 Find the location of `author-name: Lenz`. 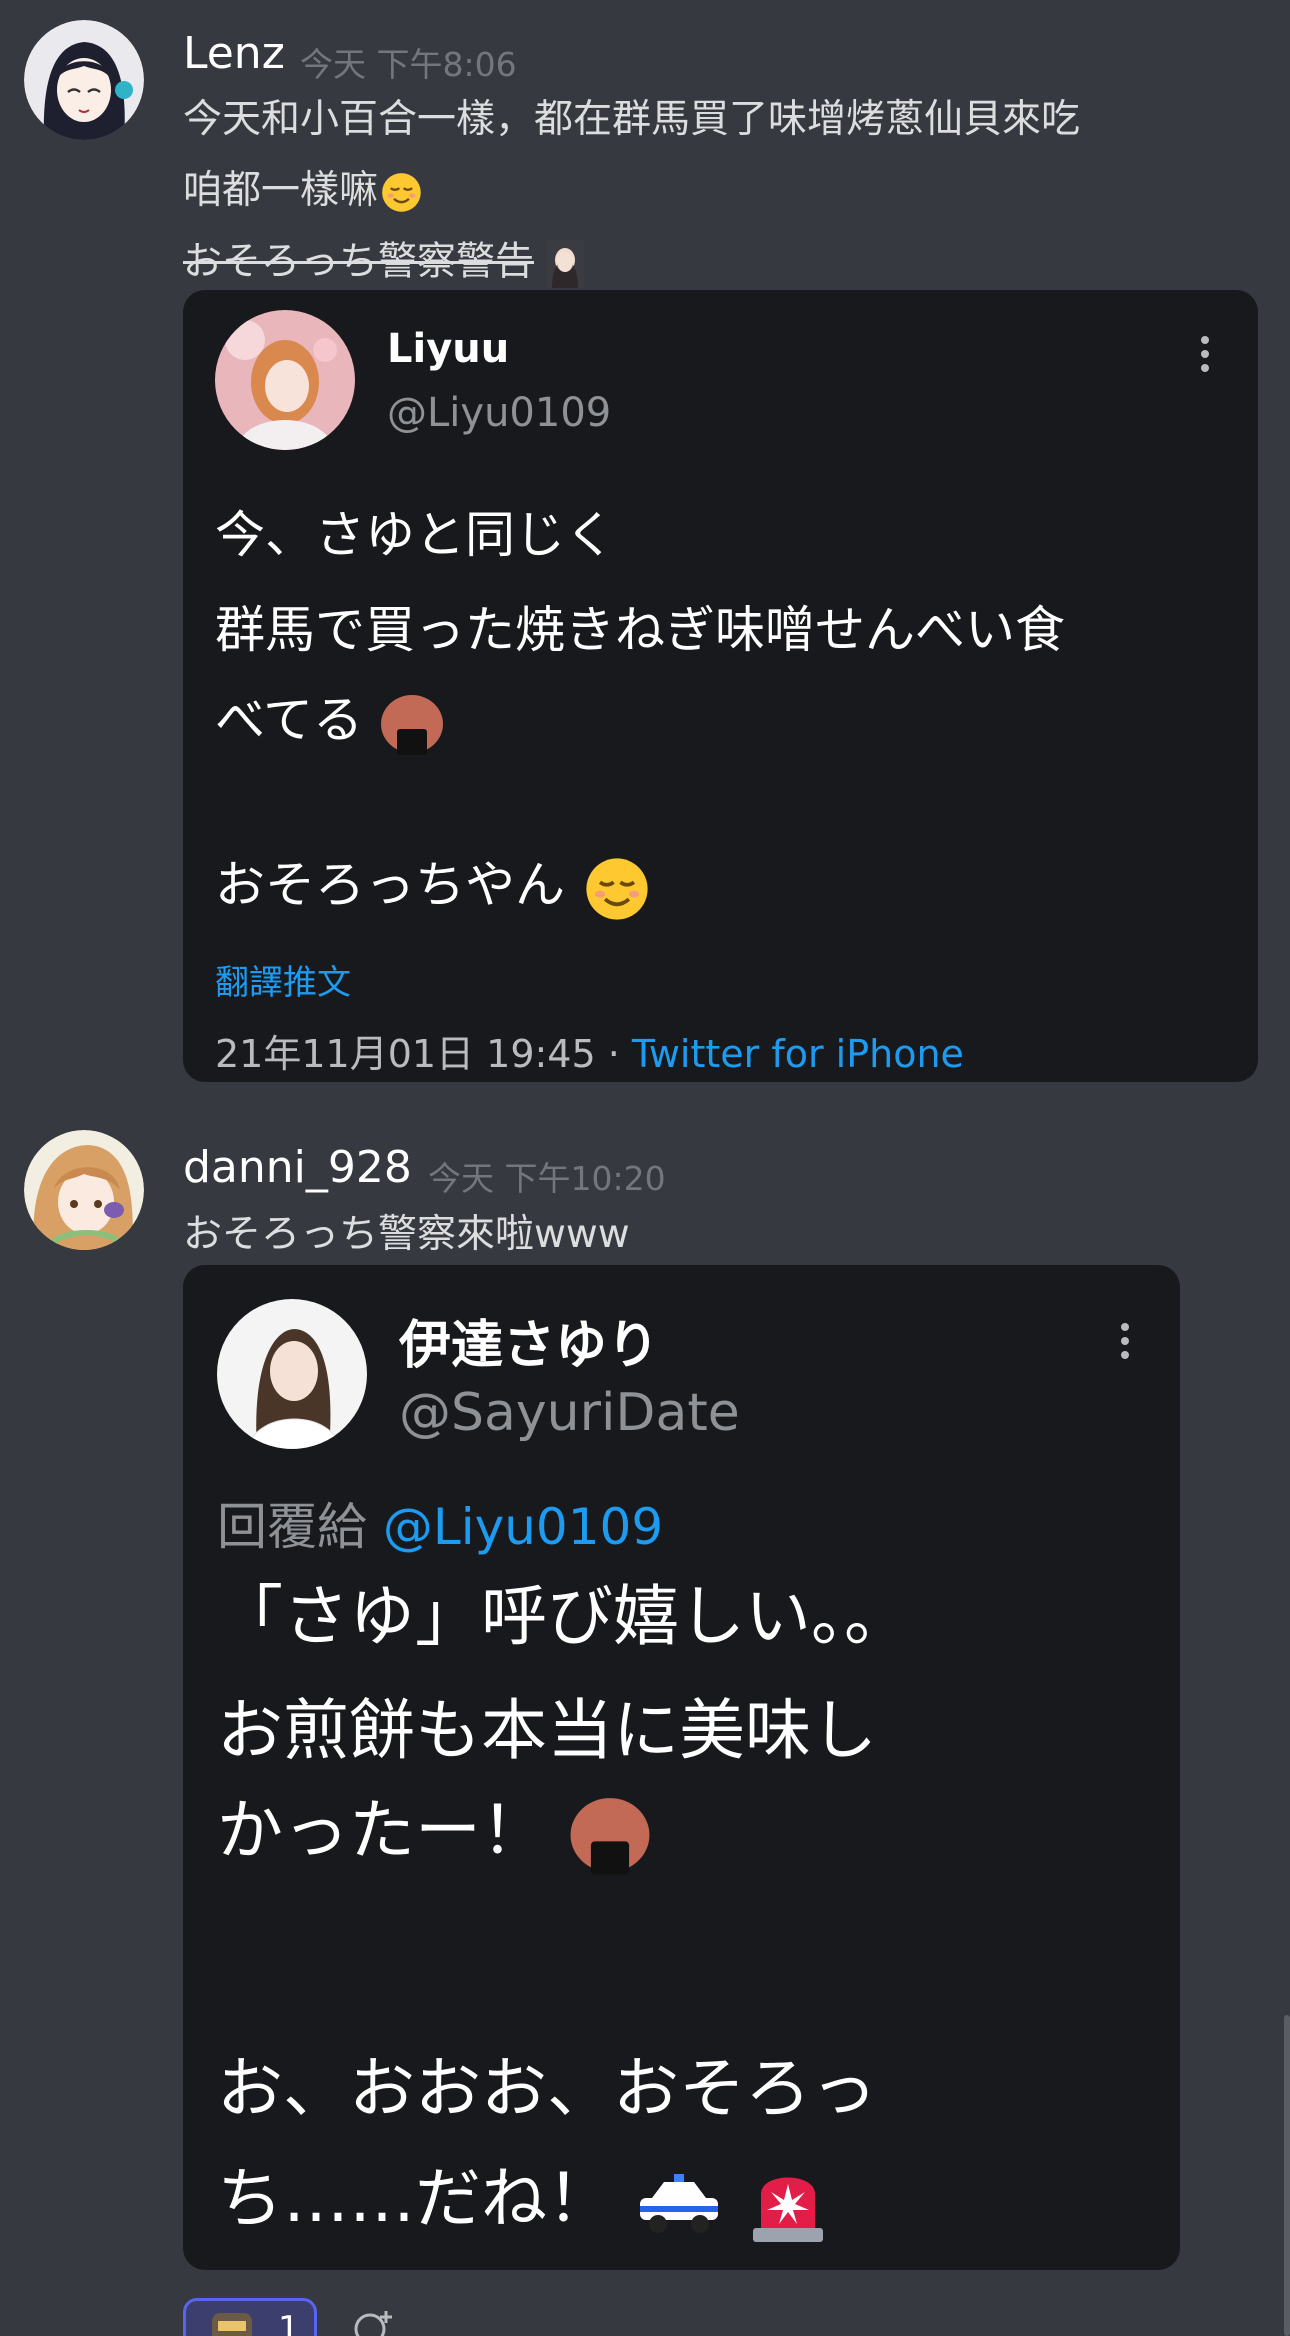

author-name: Lenz is located at coordinates (234, 53).